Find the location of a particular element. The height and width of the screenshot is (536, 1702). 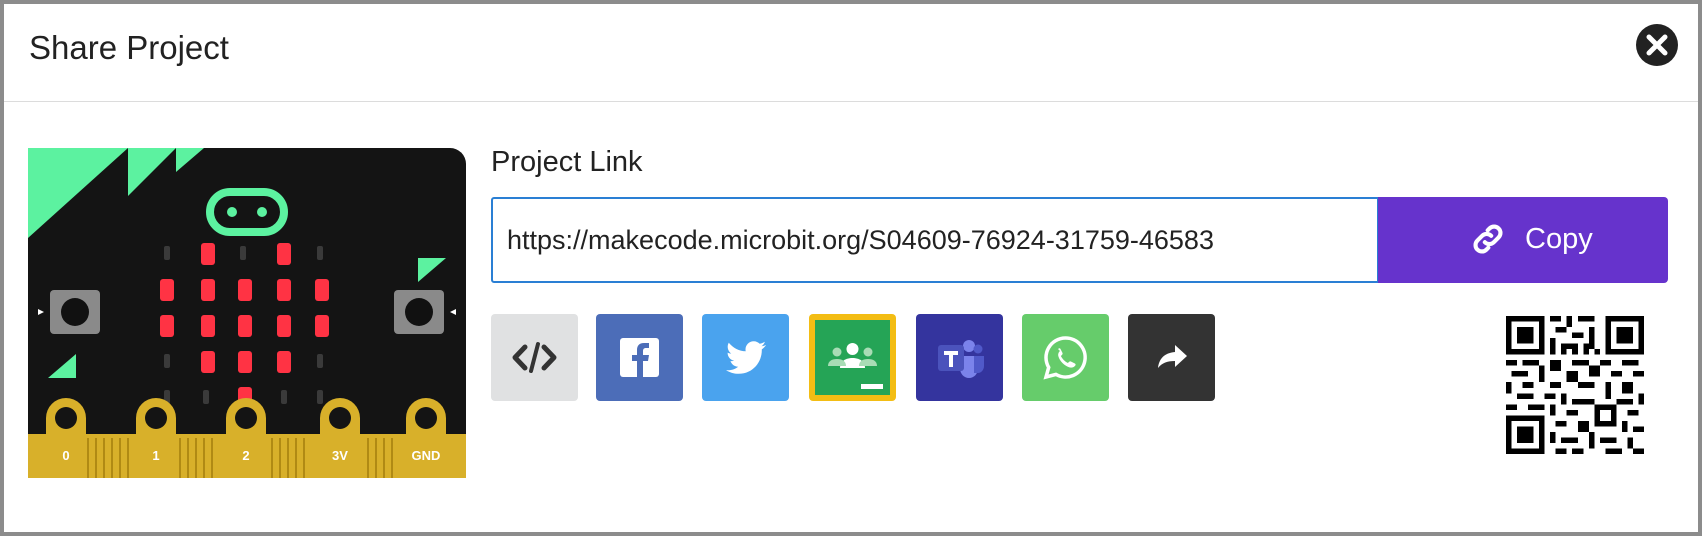

code-icon is located at coordinates (534, 357).